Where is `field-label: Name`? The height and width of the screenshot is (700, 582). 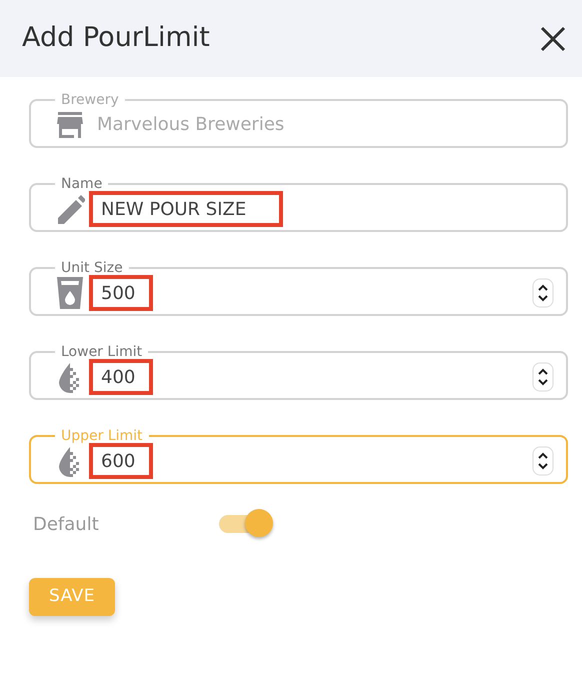
field-label: Name is located at coordinates (82, 184).